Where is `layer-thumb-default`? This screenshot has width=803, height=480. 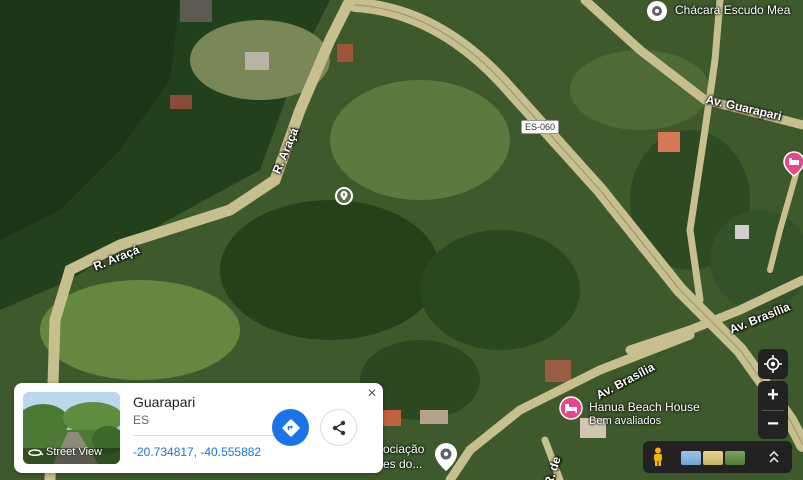
layer-thumb-default is located at coordinates (691, 458).